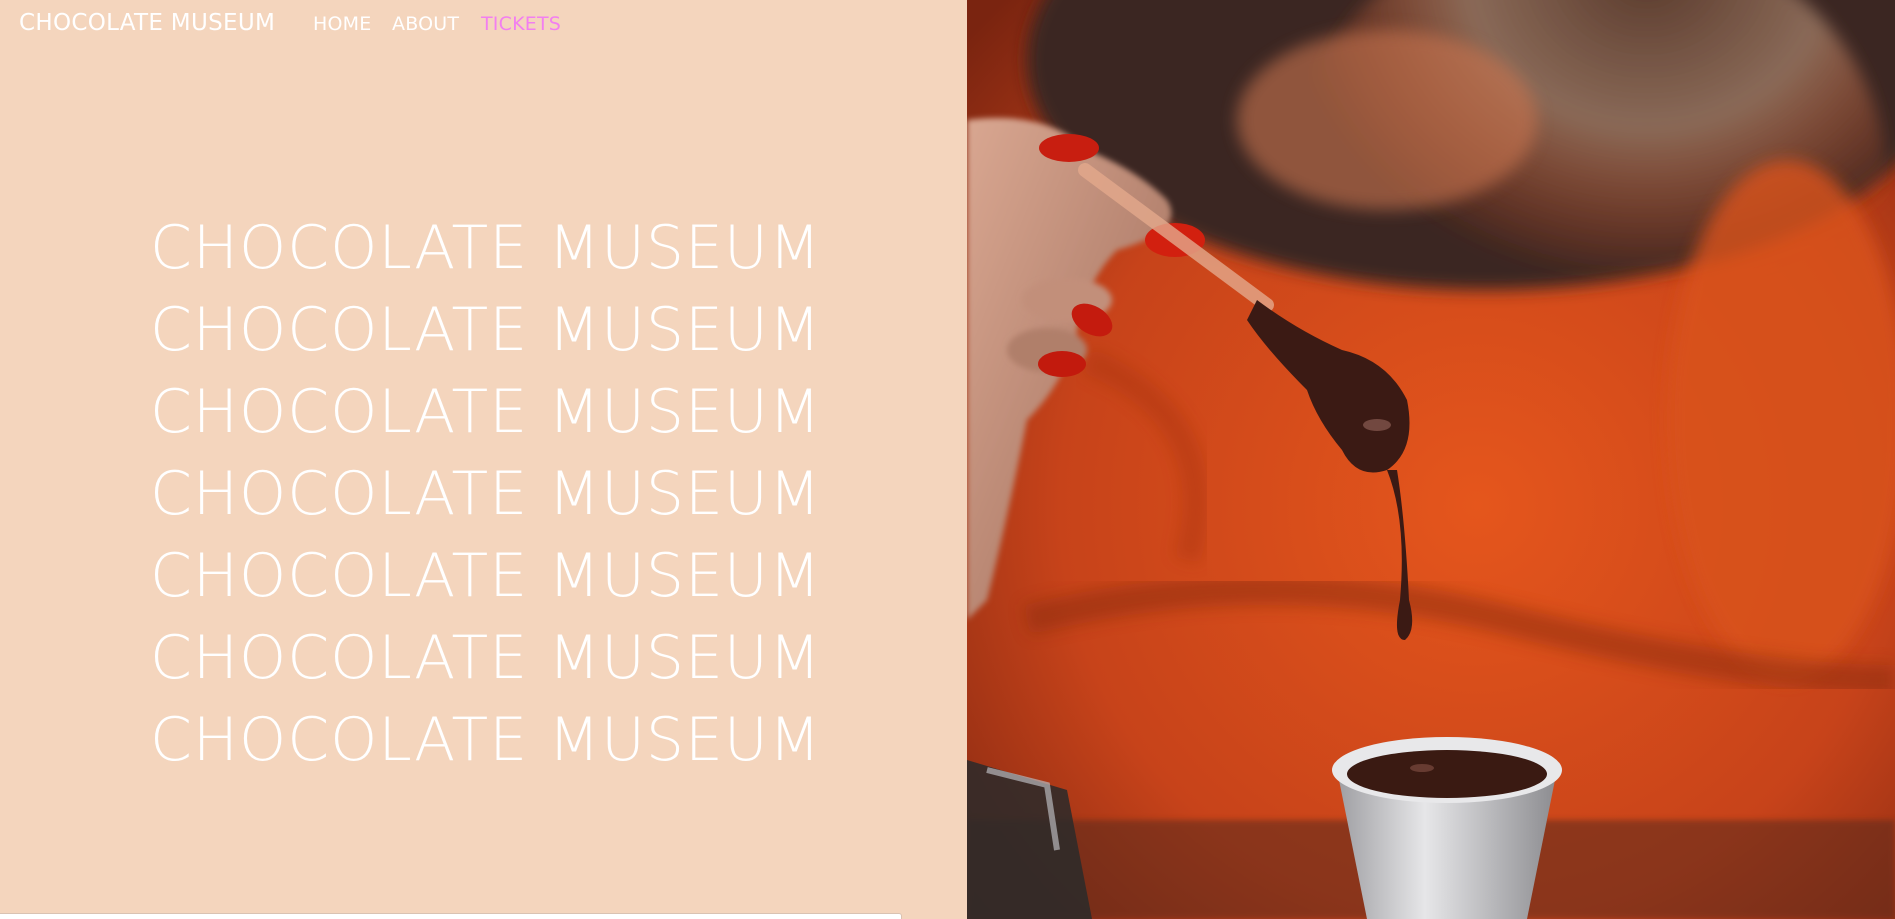 This screenshot has height=919, width=1895. I want to click on brand-logo-link: CHOCOLATE MUSEUM, so click(147, 23).